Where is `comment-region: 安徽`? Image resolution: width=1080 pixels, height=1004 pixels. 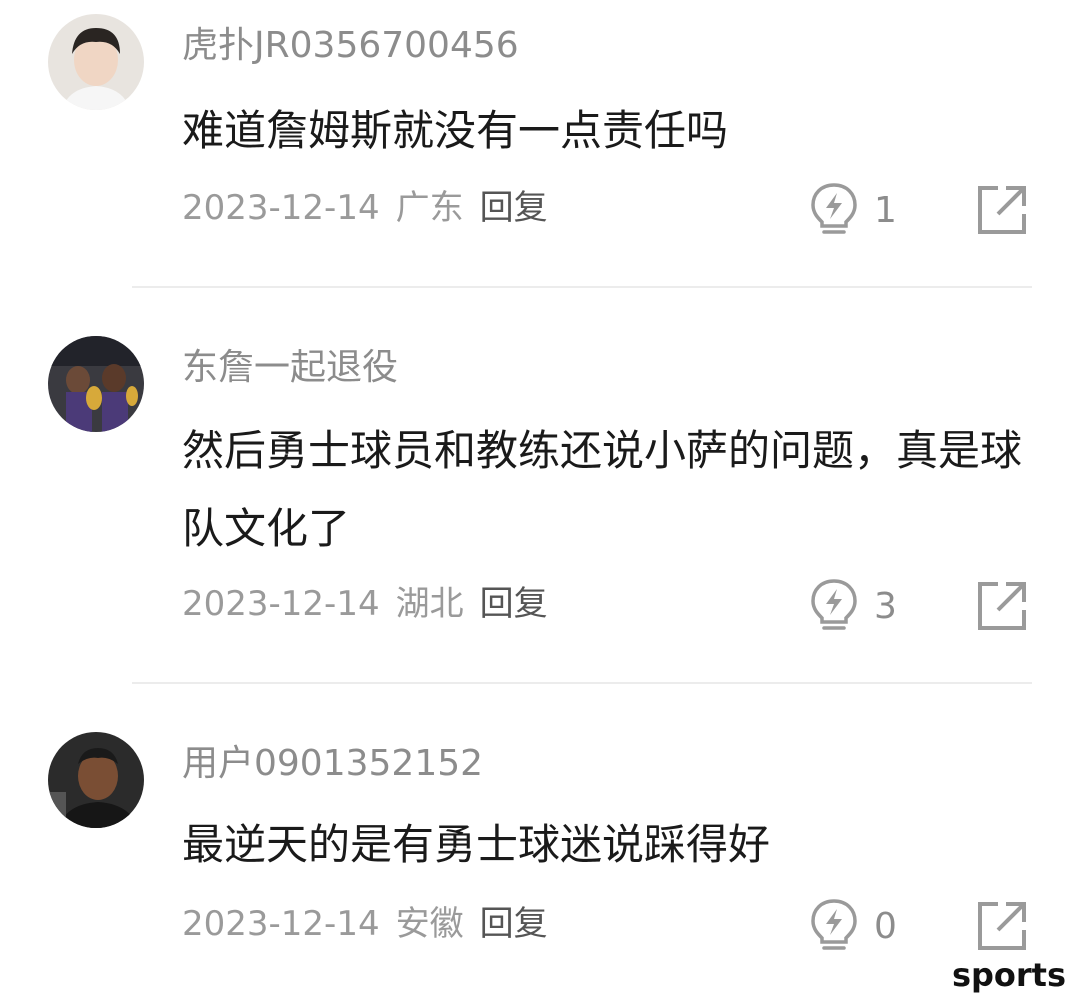 comment-region: 安徽 is located at coordinates (429, 924).